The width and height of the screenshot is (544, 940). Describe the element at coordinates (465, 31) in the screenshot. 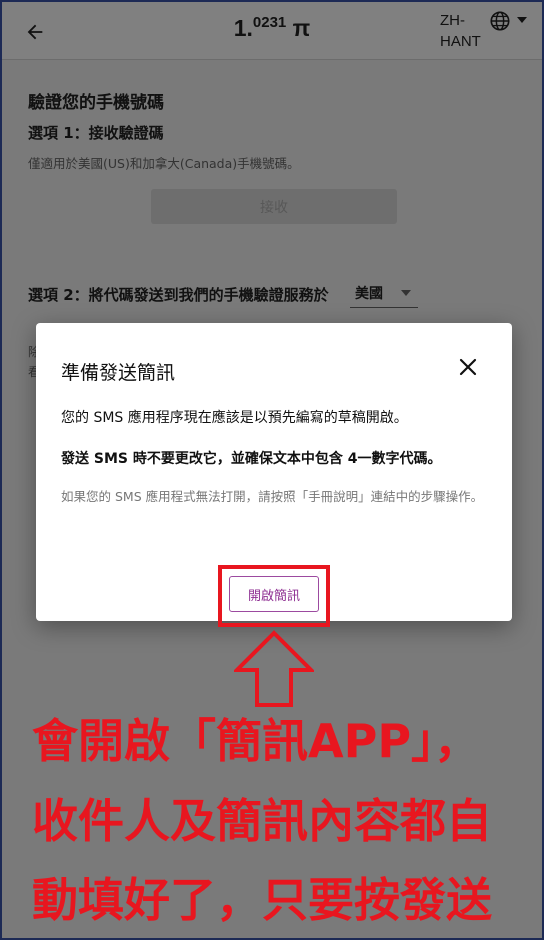

I see `language-code: ZH-HANT` at that location.